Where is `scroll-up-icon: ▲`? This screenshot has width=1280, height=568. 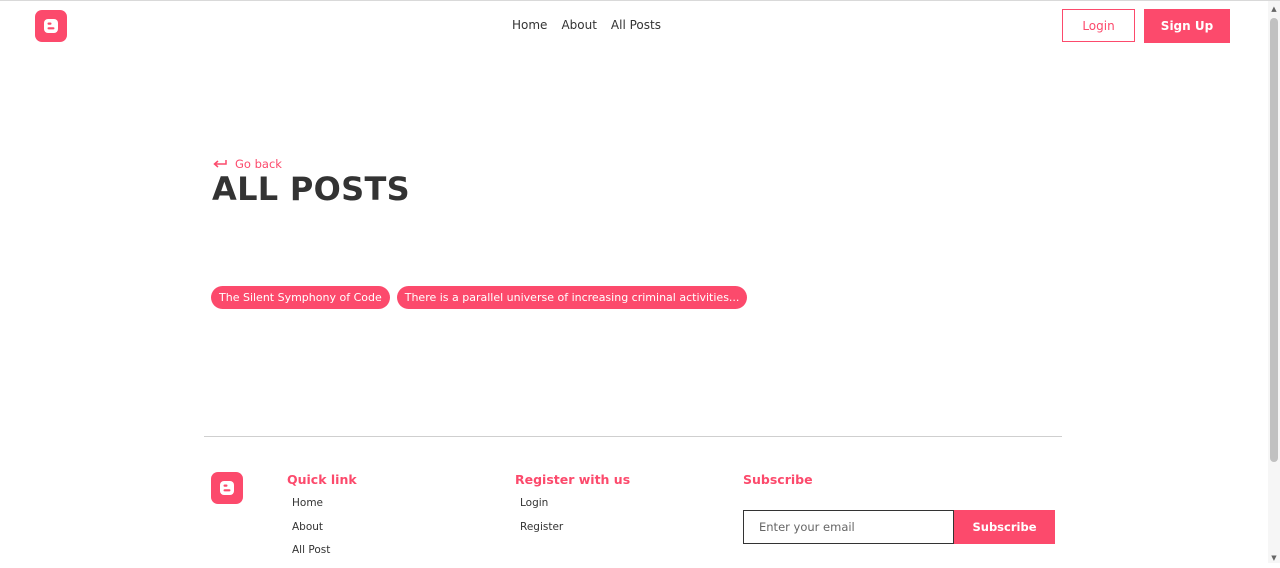 scroll-up-icon: ▲ is located at coordinates (1274, 9).